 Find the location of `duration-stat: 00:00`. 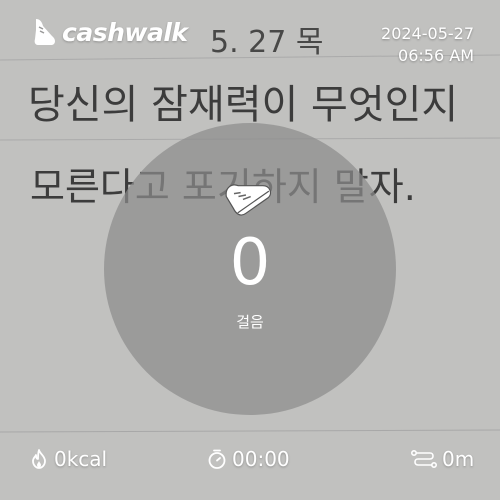

duration-stat: 00:00 is located at coordinates (248, 459).